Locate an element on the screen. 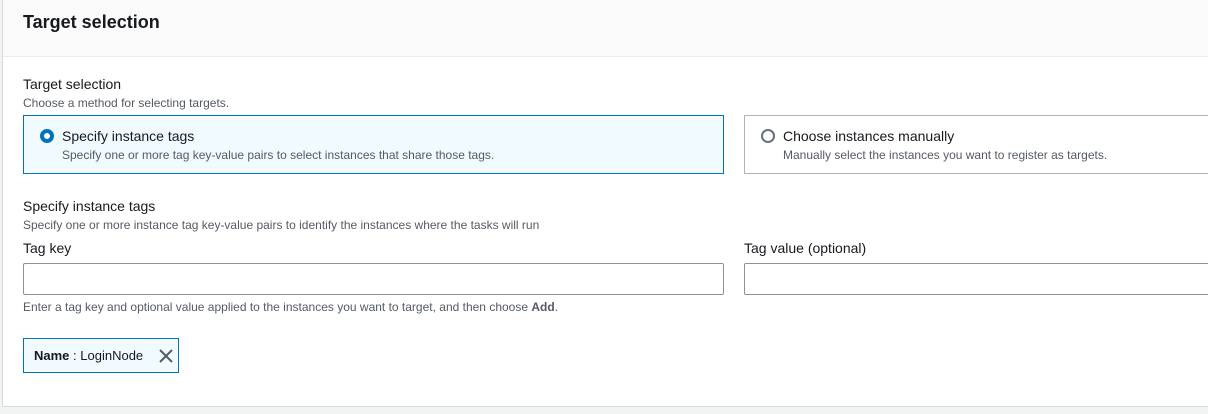  tag-key-label: Tag key is located at coordinates (47, 248).